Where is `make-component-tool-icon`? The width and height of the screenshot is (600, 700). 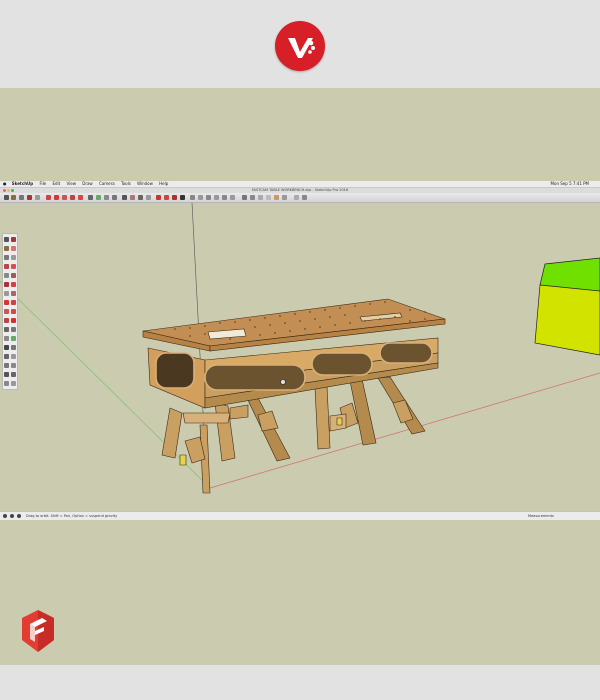 make-component-tool-icon is located at coordinates (13, 239).